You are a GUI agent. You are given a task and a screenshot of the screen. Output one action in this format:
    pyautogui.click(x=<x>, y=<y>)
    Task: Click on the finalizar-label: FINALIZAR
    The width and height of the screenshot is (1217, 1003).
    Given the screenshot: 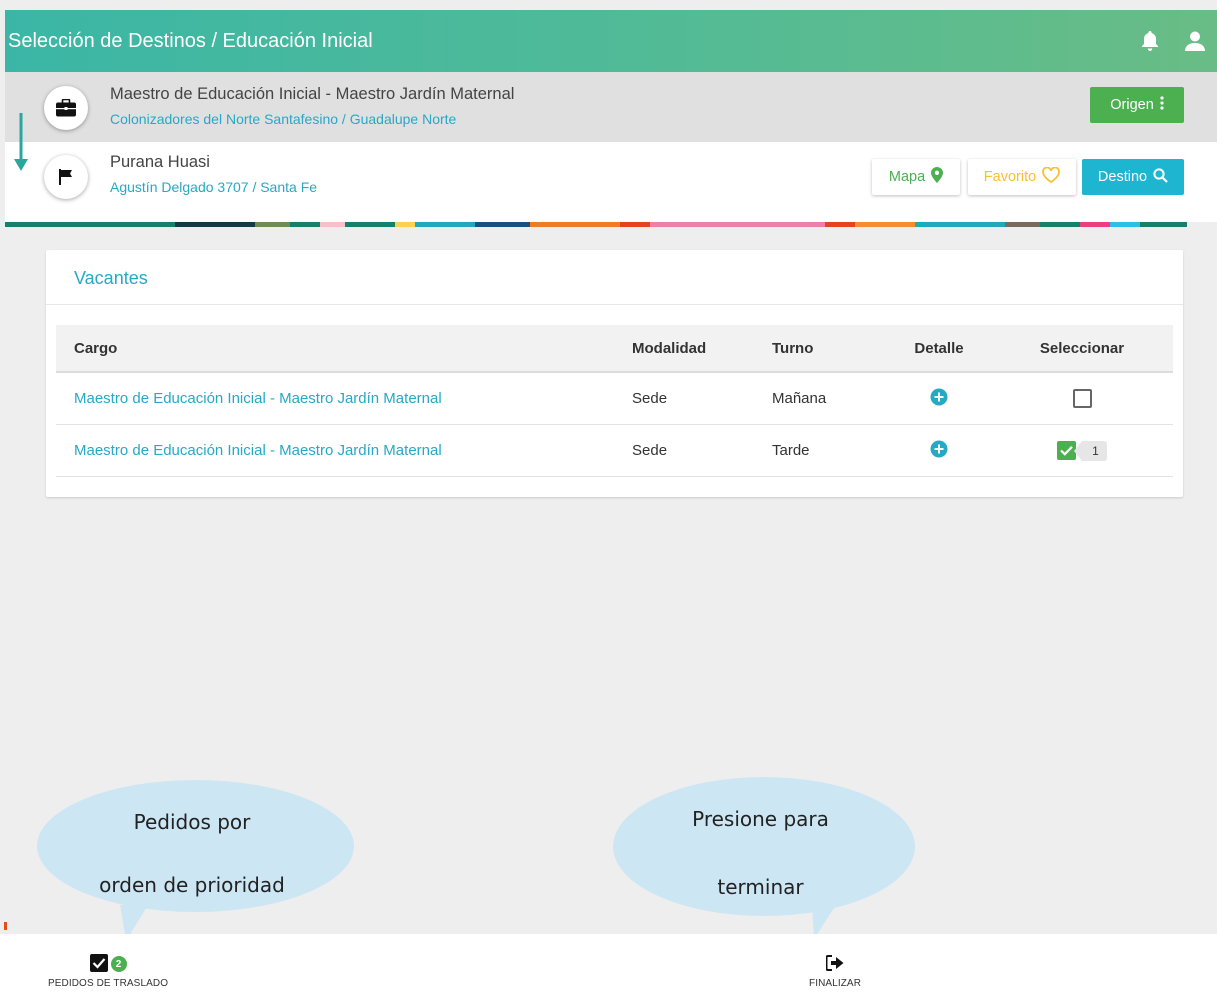 What is the action you would take?
    pyautogui.click(x=835, y=983)
    